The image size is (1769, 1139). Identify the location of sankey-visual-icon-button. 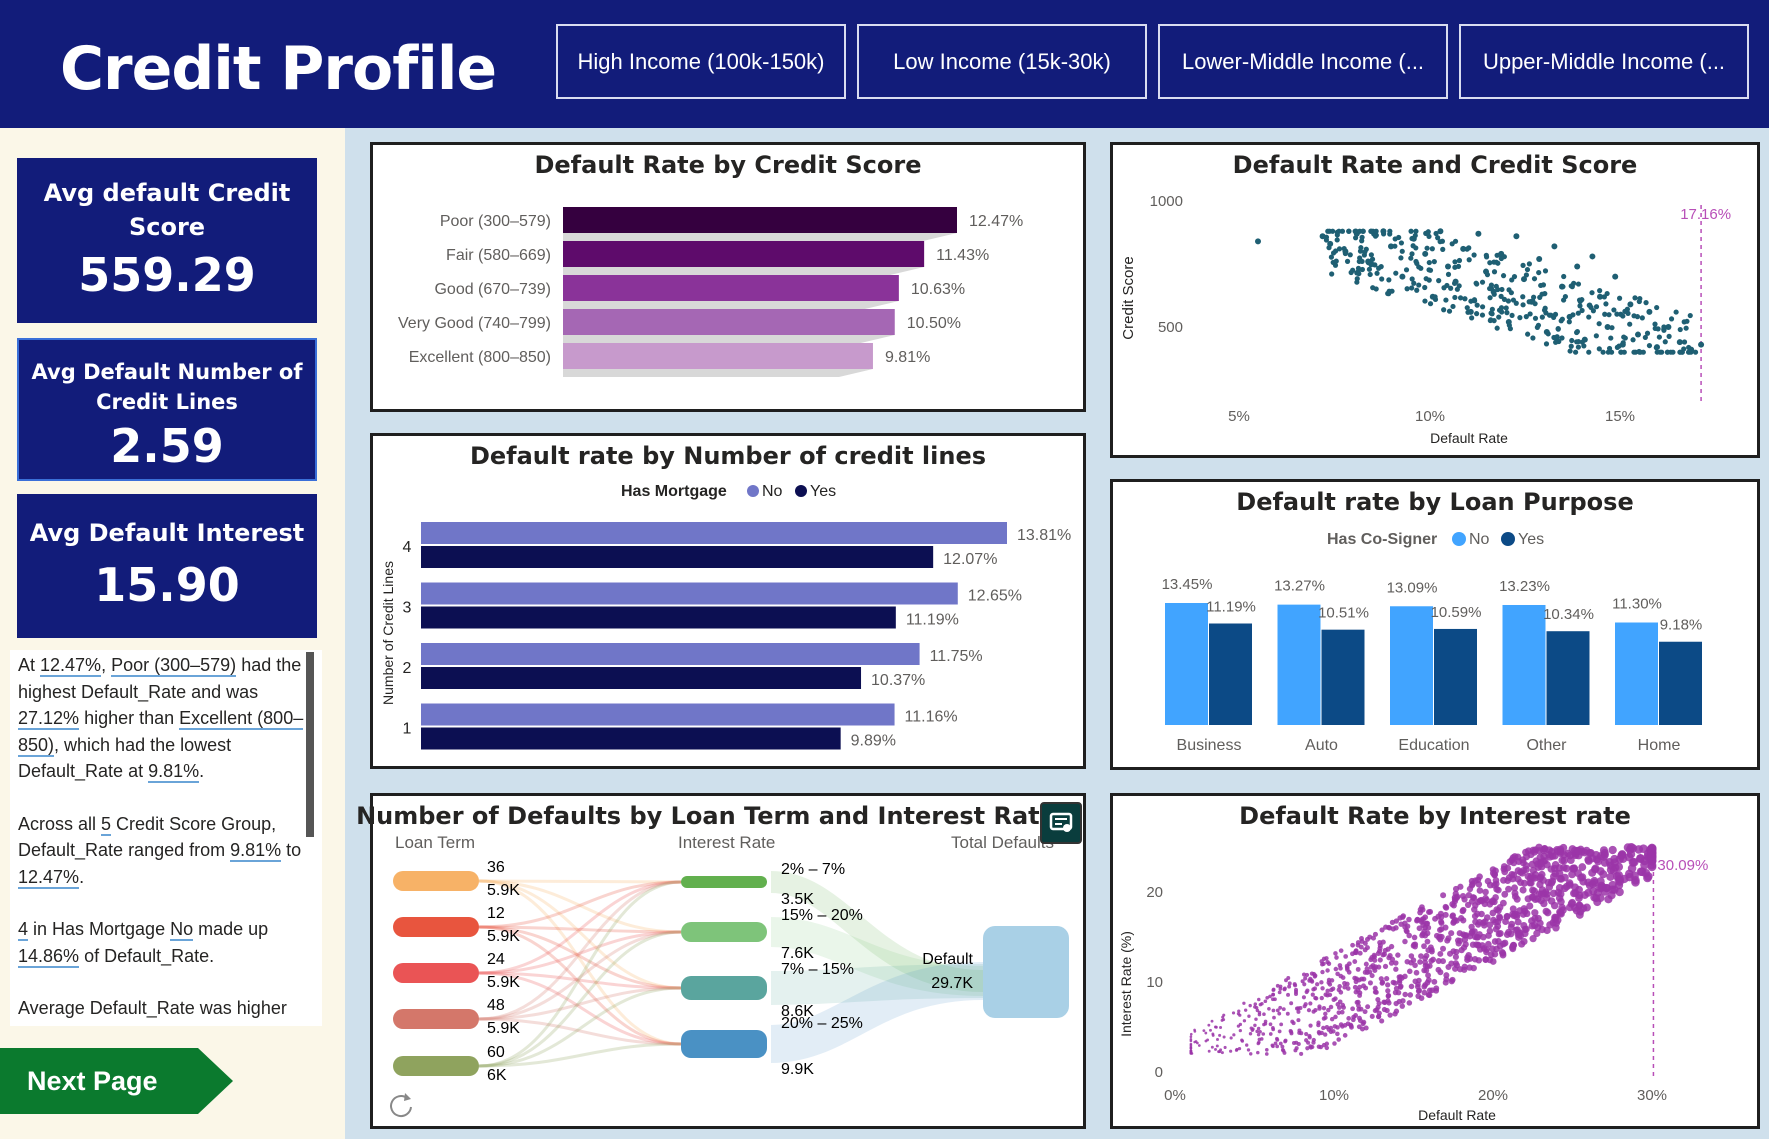
(1061, 823).